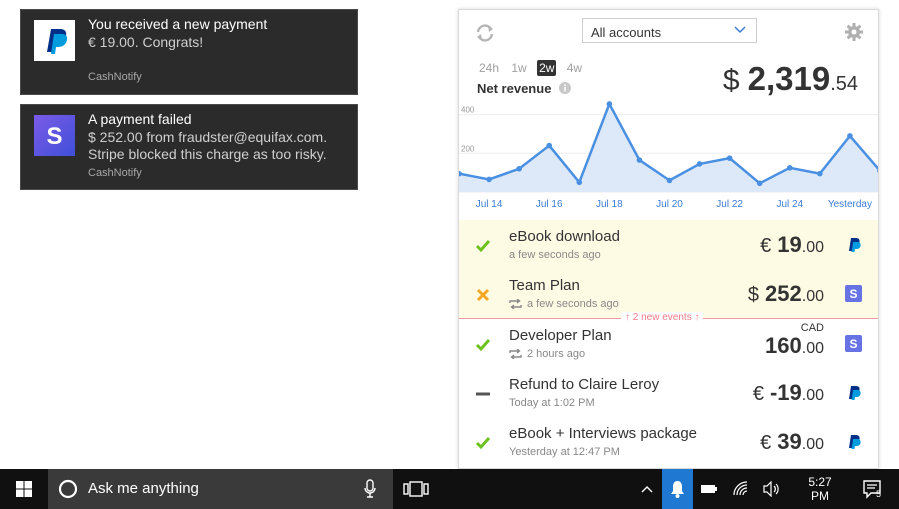 This screenshot has width=899, height=509. What do you see at coordinates (669, 30) in the screenshot?
I see `account-select: All accounts` at bounding box center [669, 30].